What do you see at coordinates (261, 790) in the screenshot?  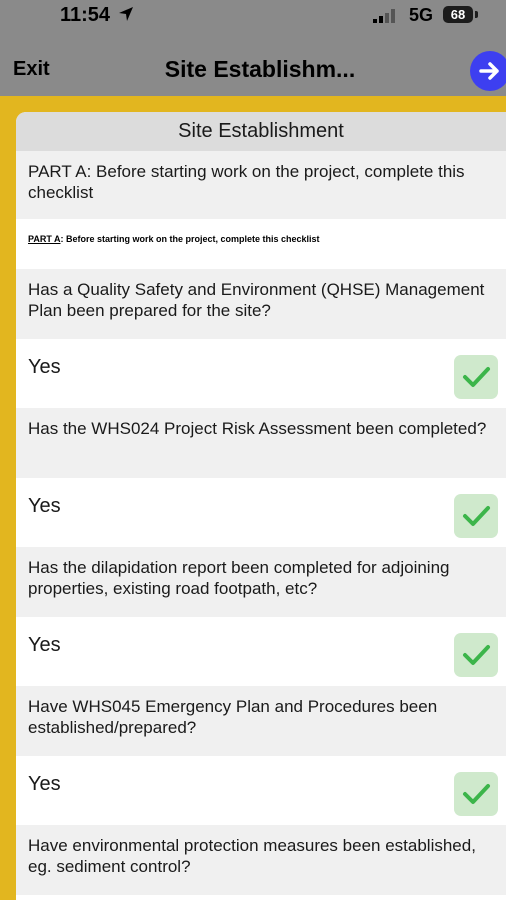 I see `answer-row-4: Yes` at bounding box center [261, 790].